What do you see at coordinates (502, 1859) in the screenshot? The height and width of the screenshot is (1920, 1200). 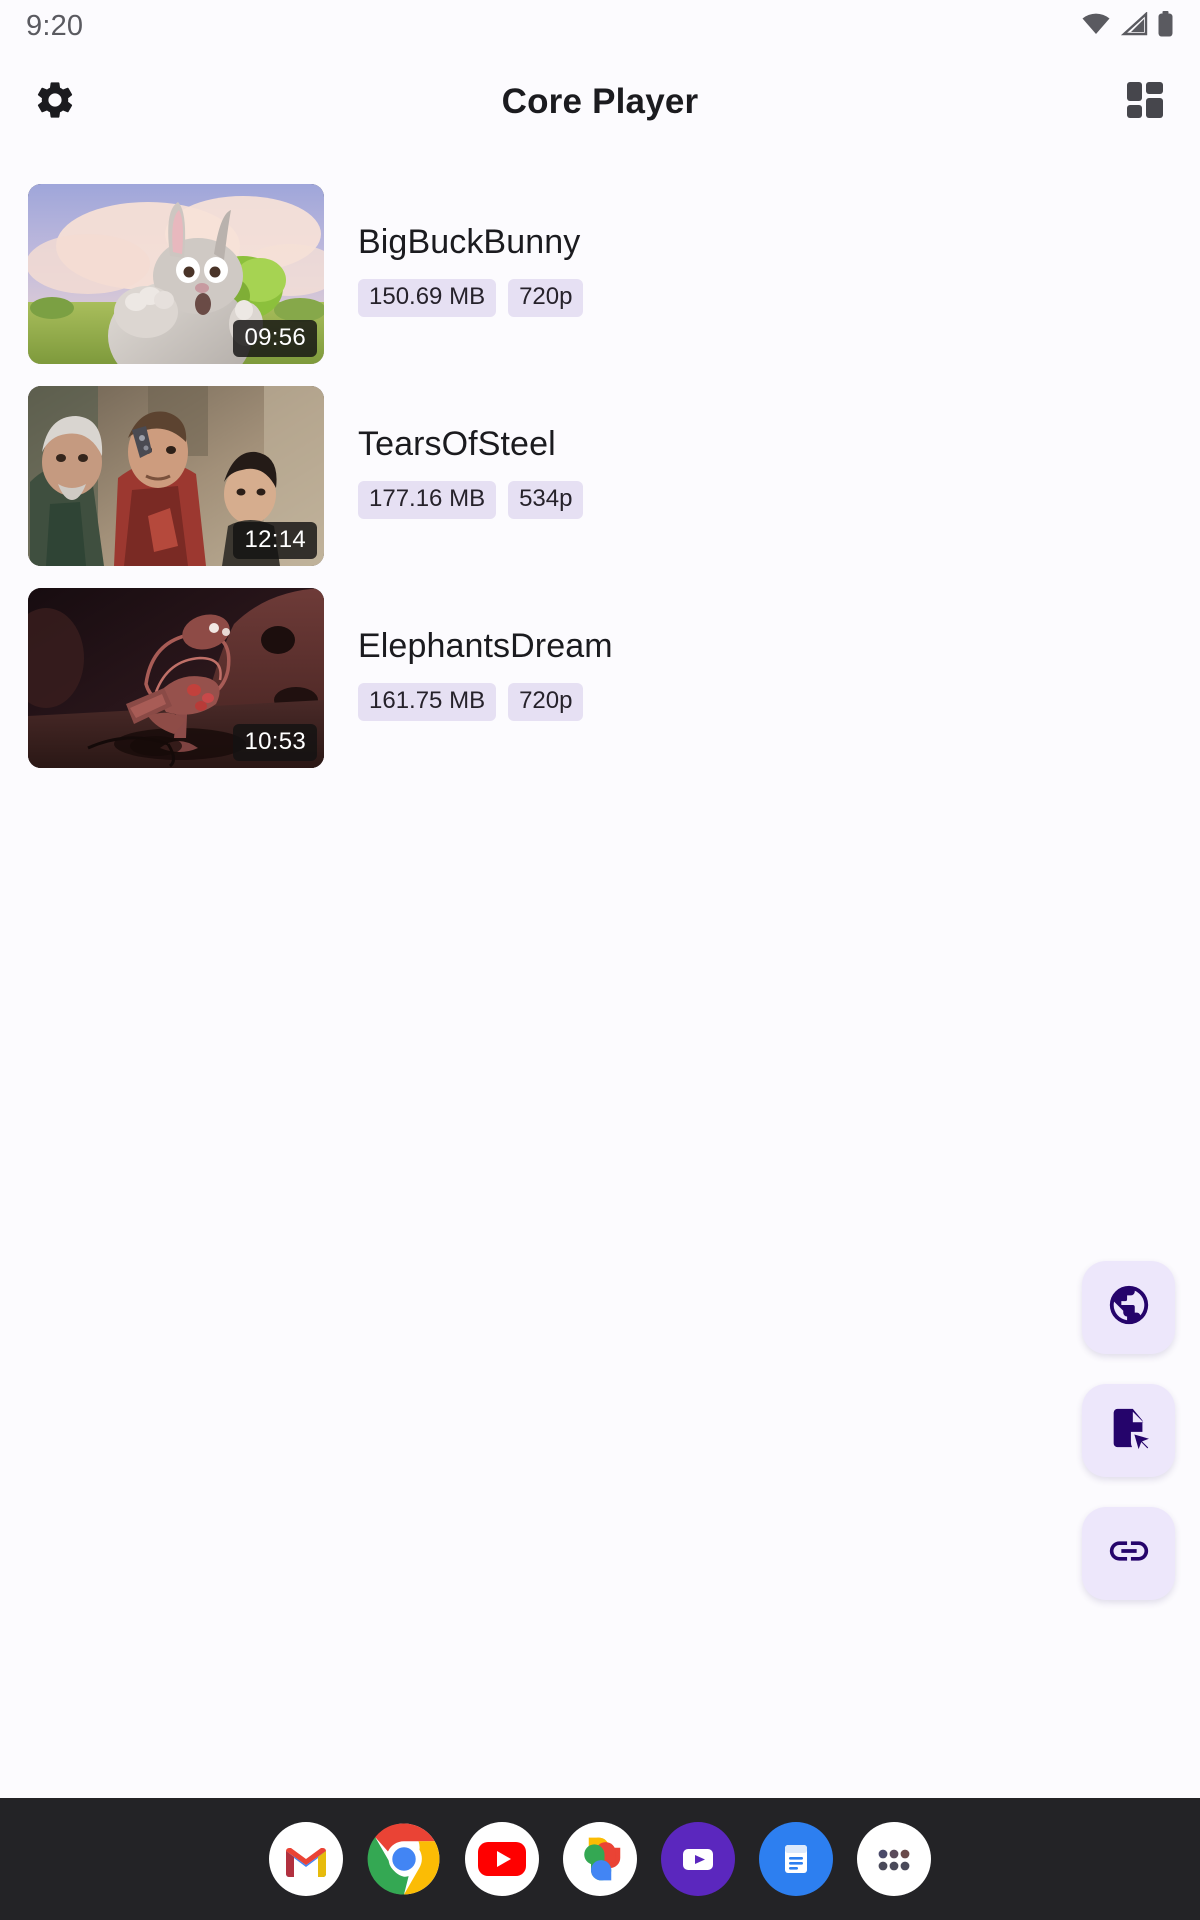 I see `youtube-app-icon` at bounding box center [502, 1859].